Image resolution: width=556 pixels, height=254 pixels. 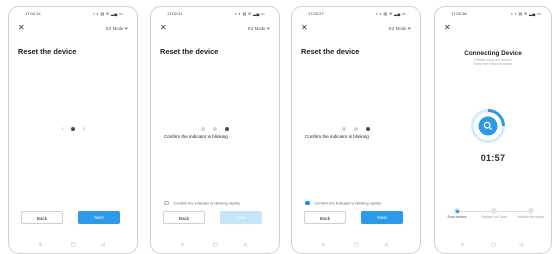 What do you see at coordinates (316, 13) in the screenshot?
I see `status-time: 17:02:27` at bounding box center [316, 13].